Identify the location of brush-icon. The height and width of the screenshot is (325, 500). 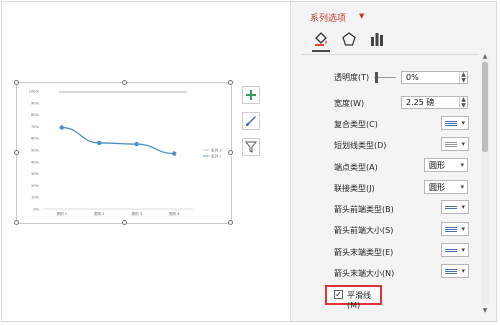
(251, 121).